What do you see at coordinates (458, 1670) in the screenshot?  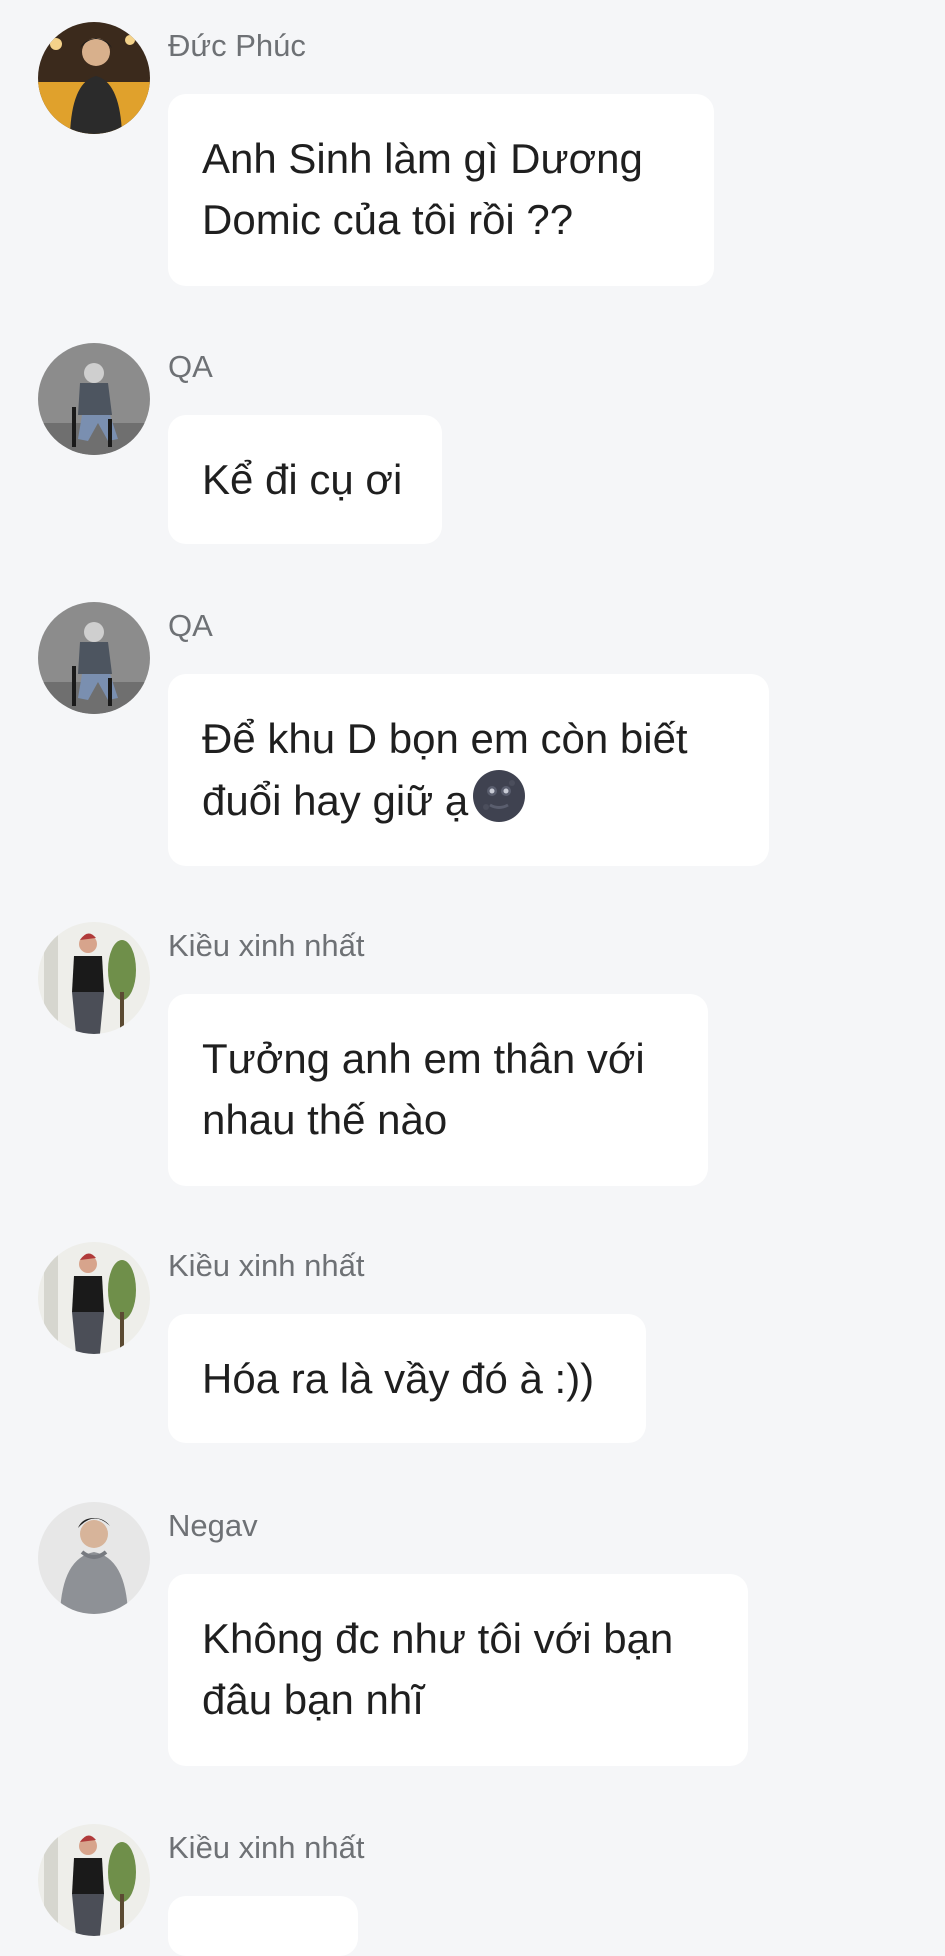 I see `message-bubble: Không đc như tôi với bạn đâu bạn nhĩ` at bounding box center [458, 1670].